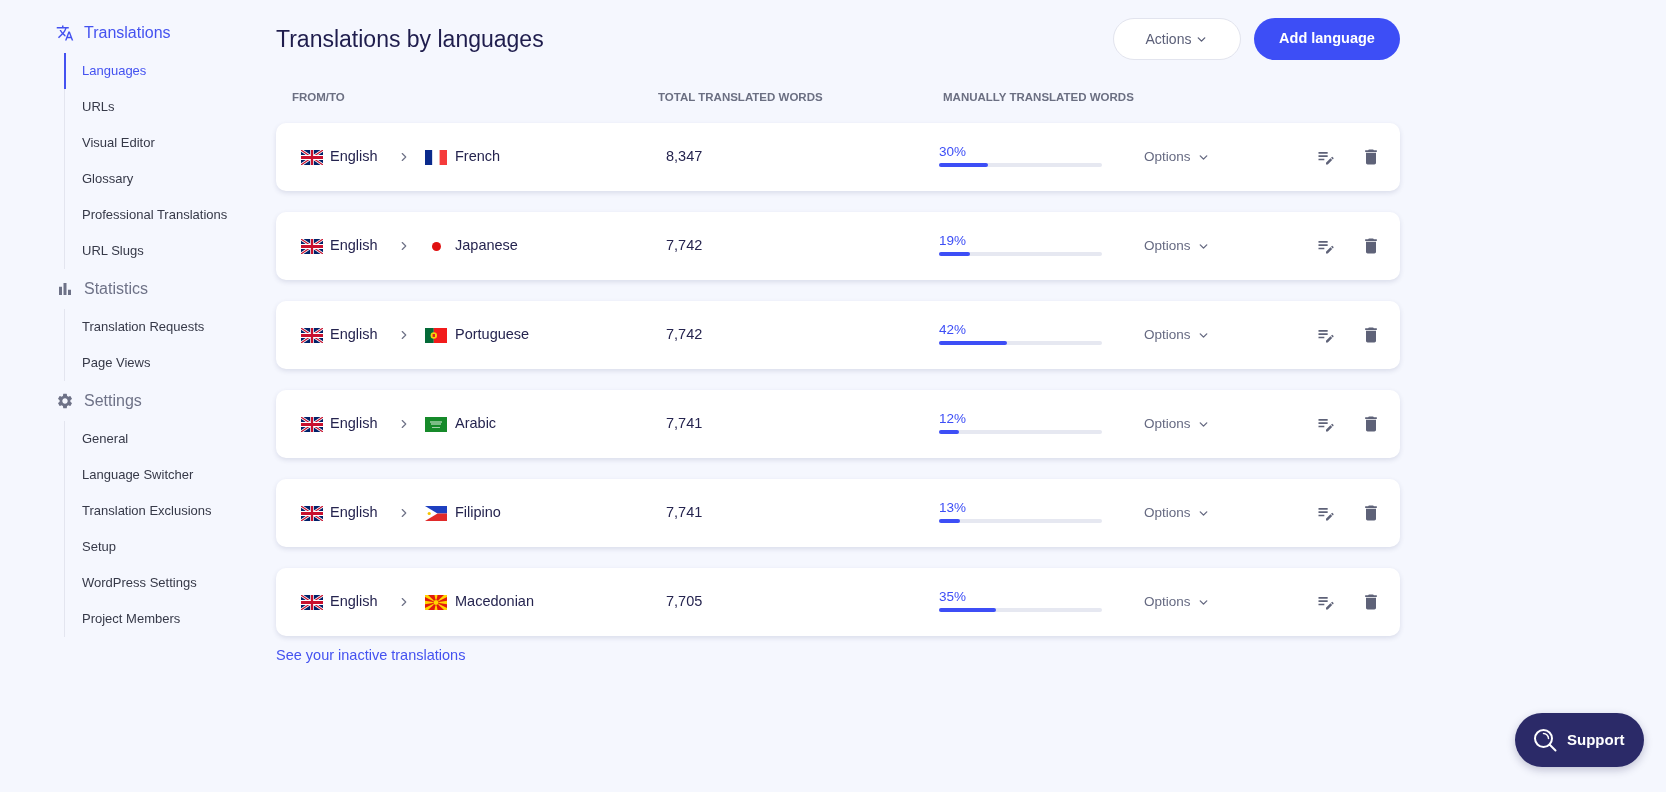  Describe the element at coordinates (684, 602) in the screenshot. I see `word-count: 7,705` at that location.